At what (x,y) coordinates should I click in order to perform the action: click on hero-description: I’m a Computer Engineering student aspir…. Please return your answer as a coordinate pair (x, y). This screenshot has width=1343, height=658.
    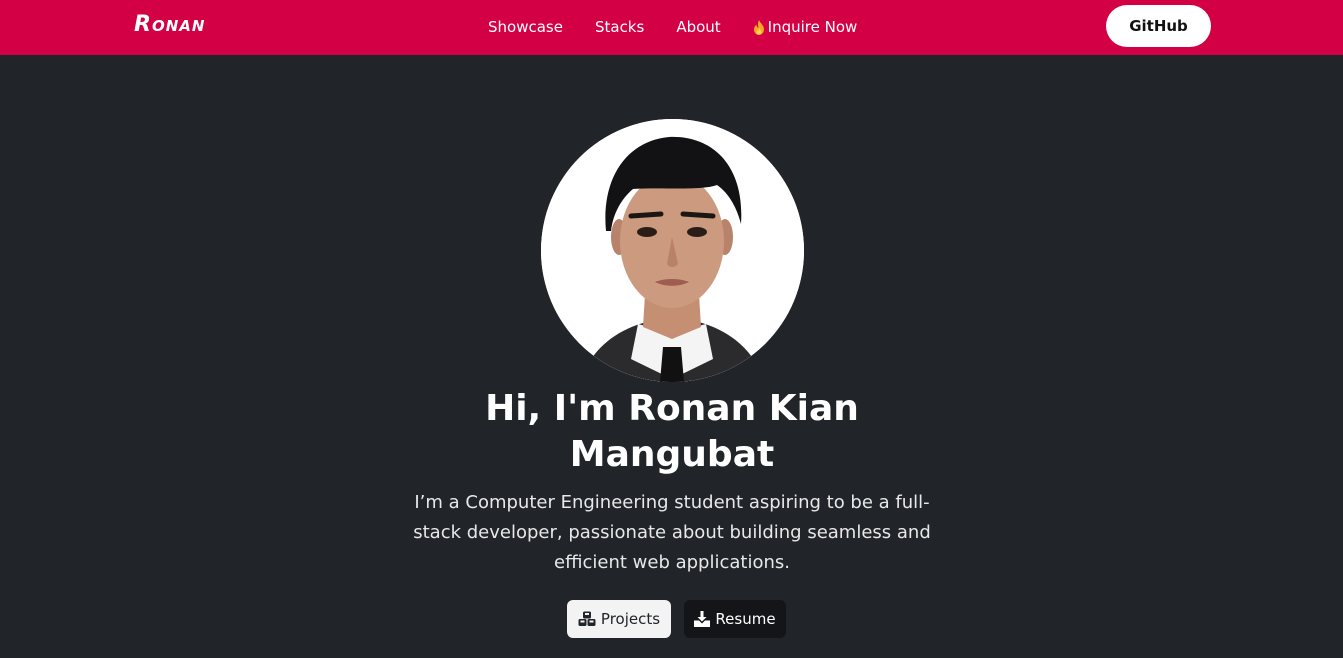
    Looking at the image, I should click on (672, 532).